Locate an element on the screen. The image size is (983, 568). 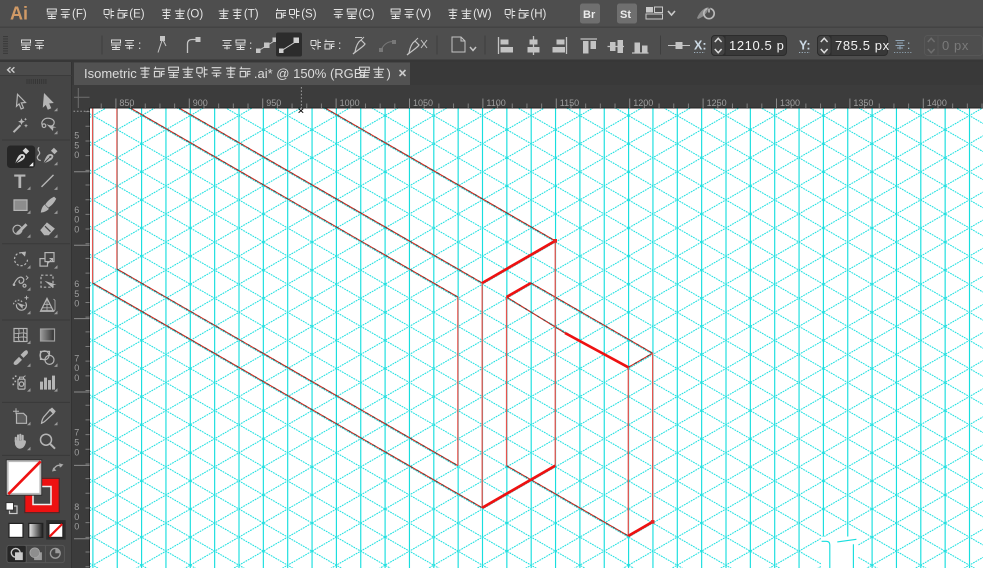
svg-text: 1100 is located at coordinates (495, 103).